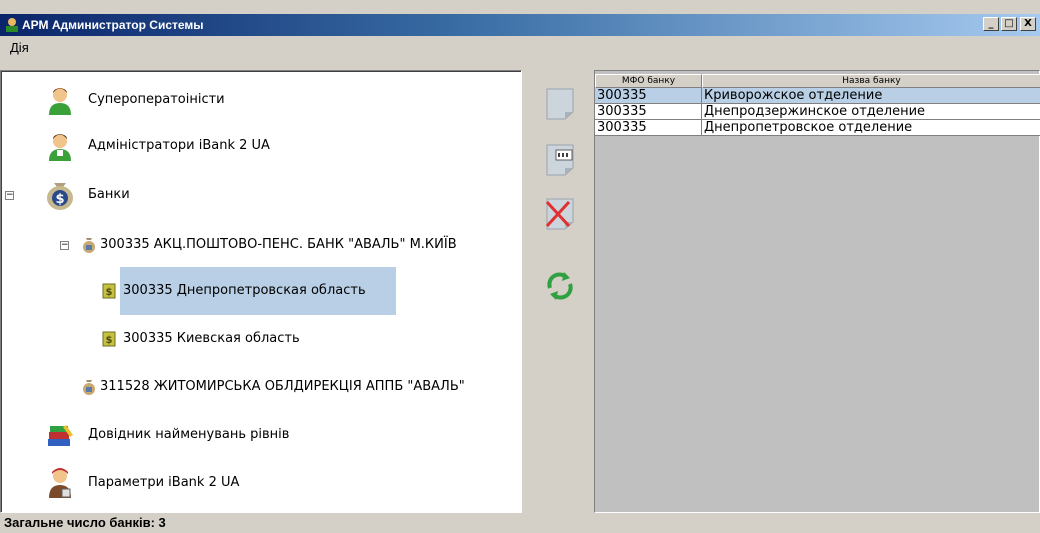  Describe the element at coordinates (260, 483) in the screenshot. I see `tree-item-parameters: Параметри iBank 2 UA` at that location.